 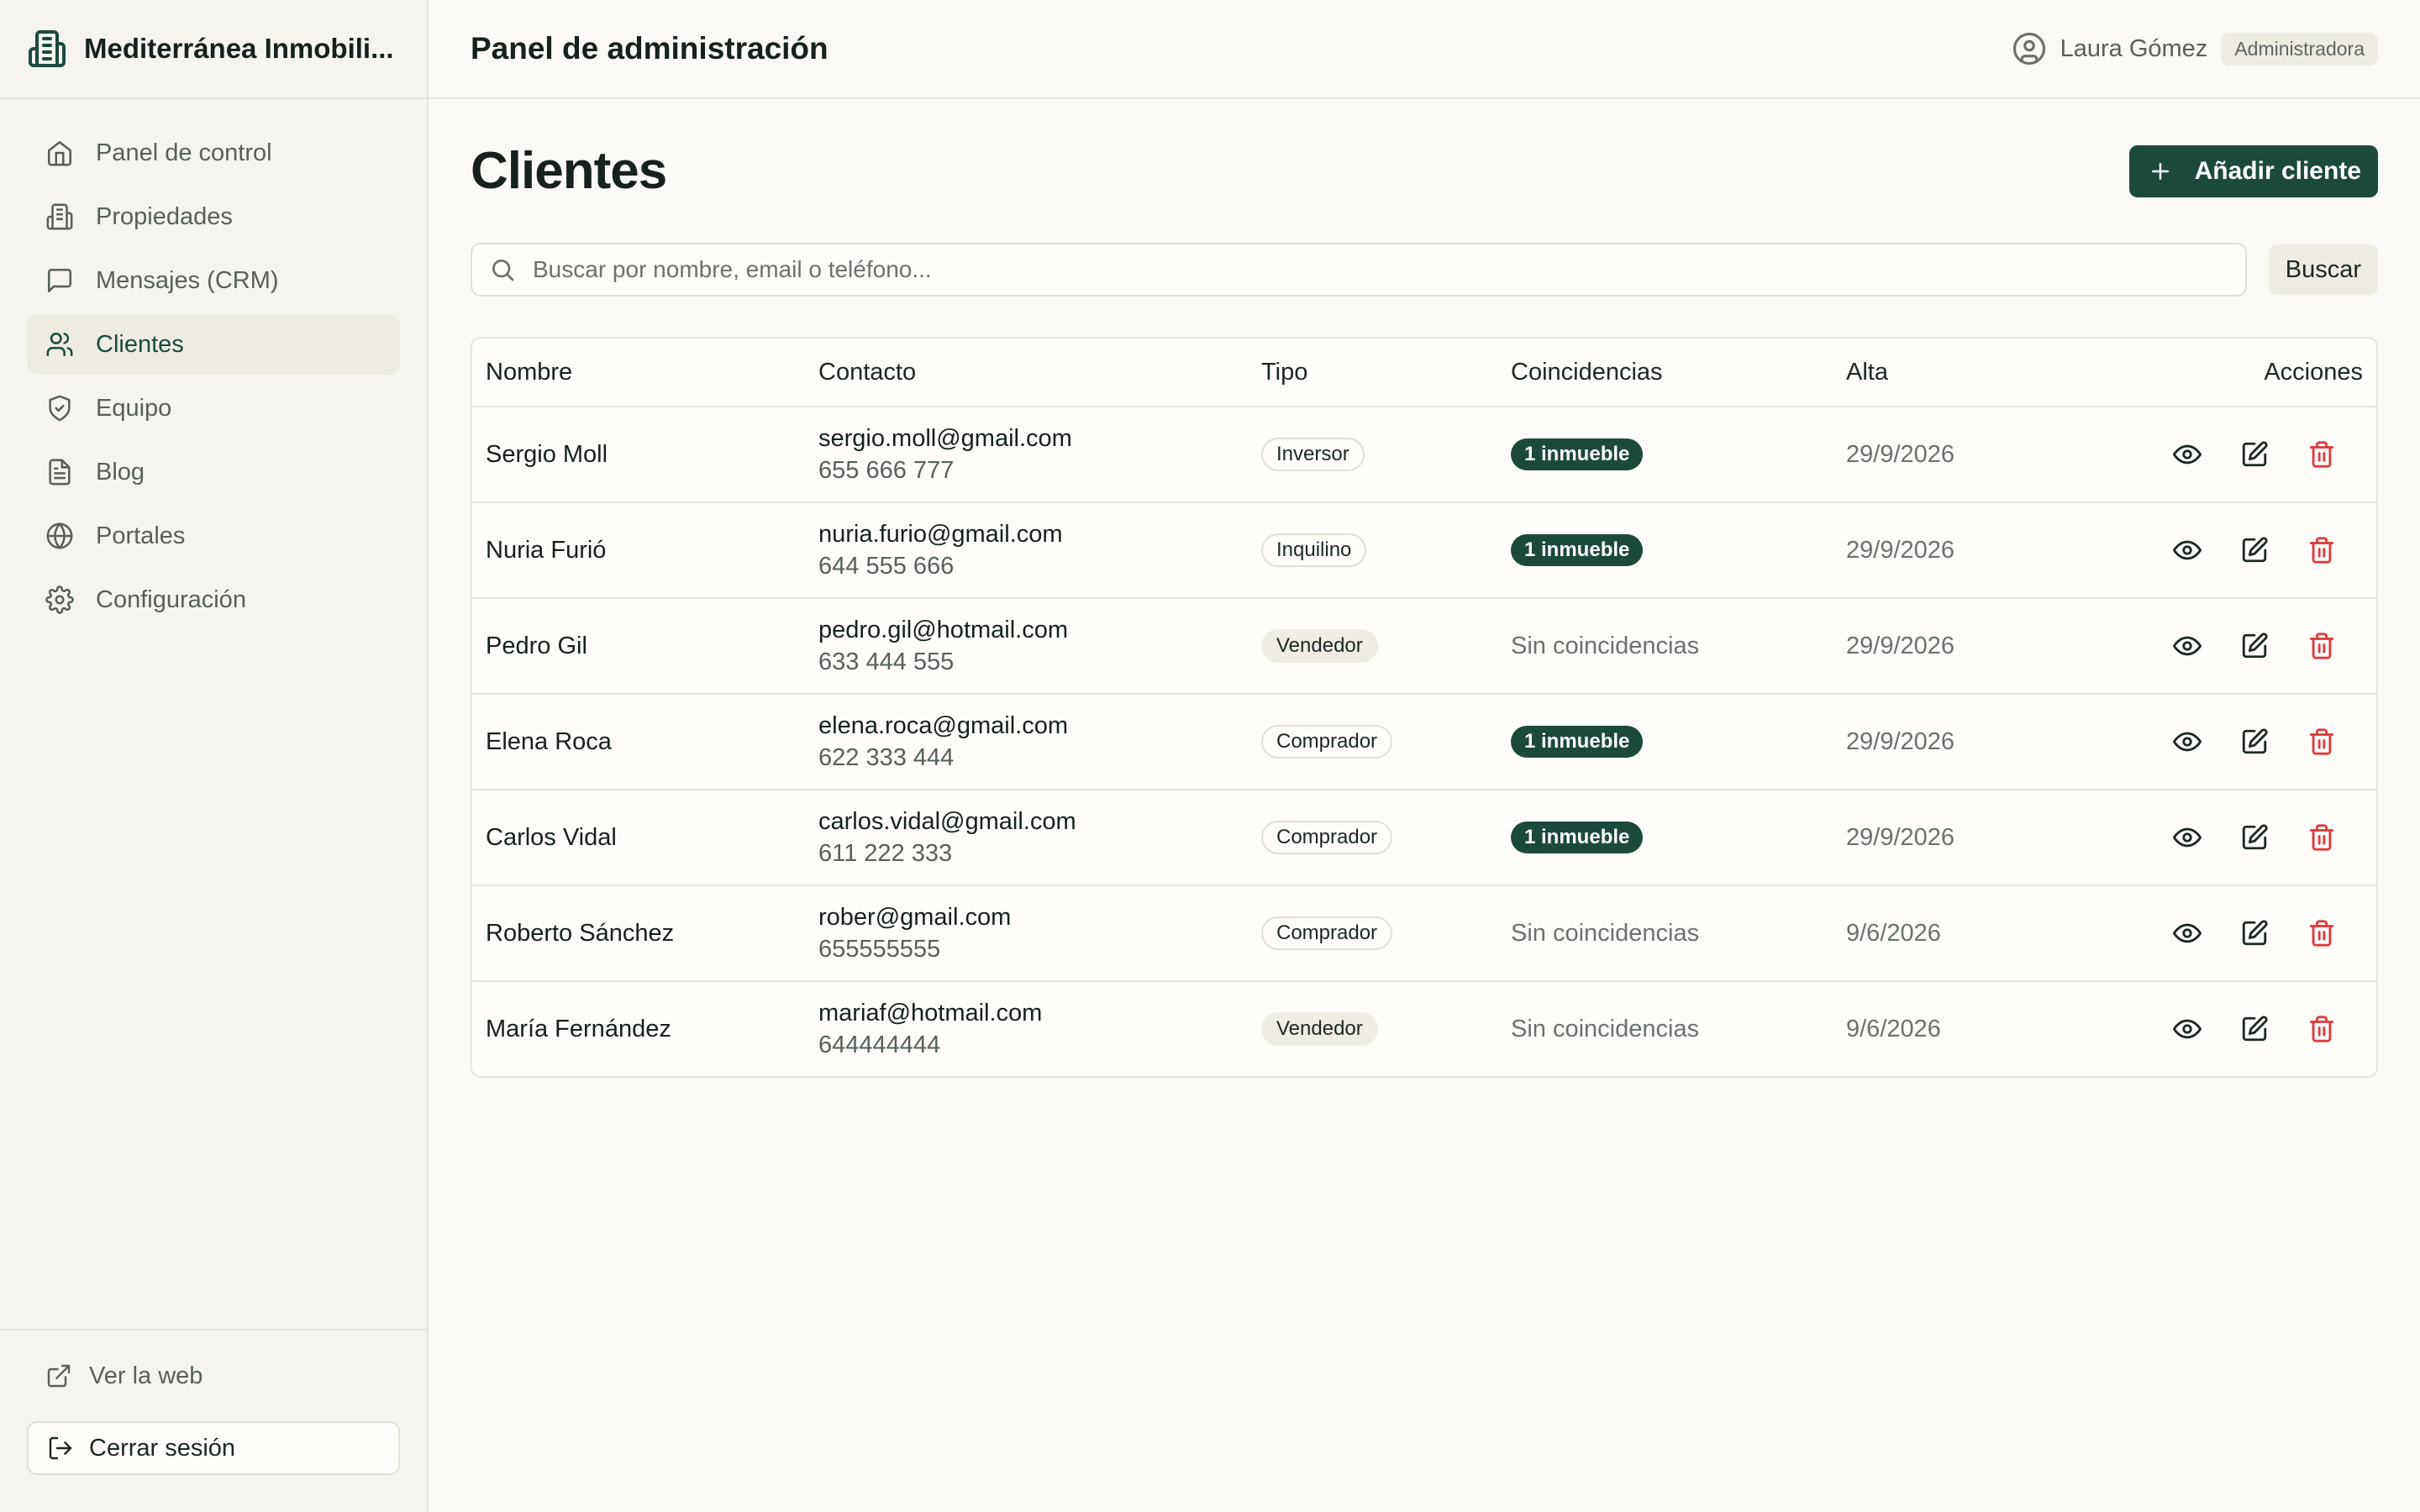 What do you see at coordinates (940, 534) in the screenshot?
I see `client-email: nuria.furio@gmail.com` at bounding box center [940, 534].